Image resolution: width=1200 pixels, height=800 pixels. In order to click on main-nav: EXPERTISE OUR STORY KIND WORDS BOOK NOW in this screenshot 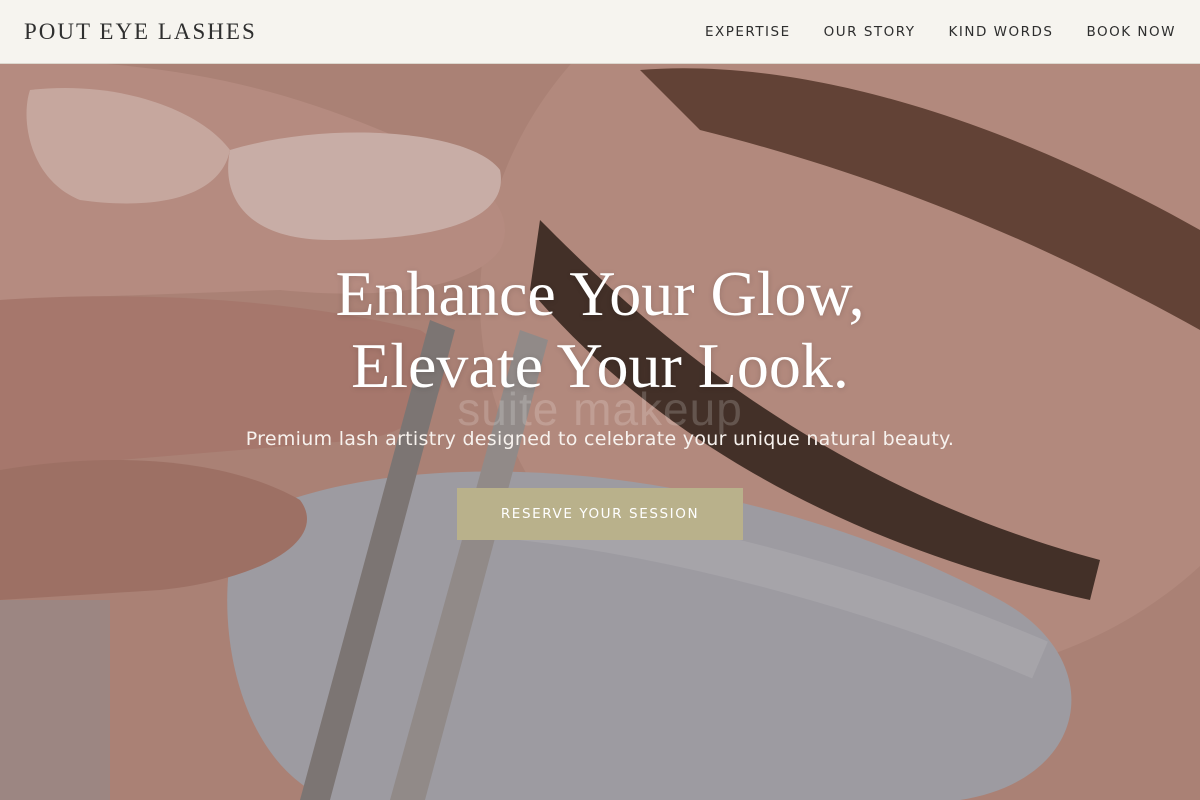, I will do `click(940, 32)`.